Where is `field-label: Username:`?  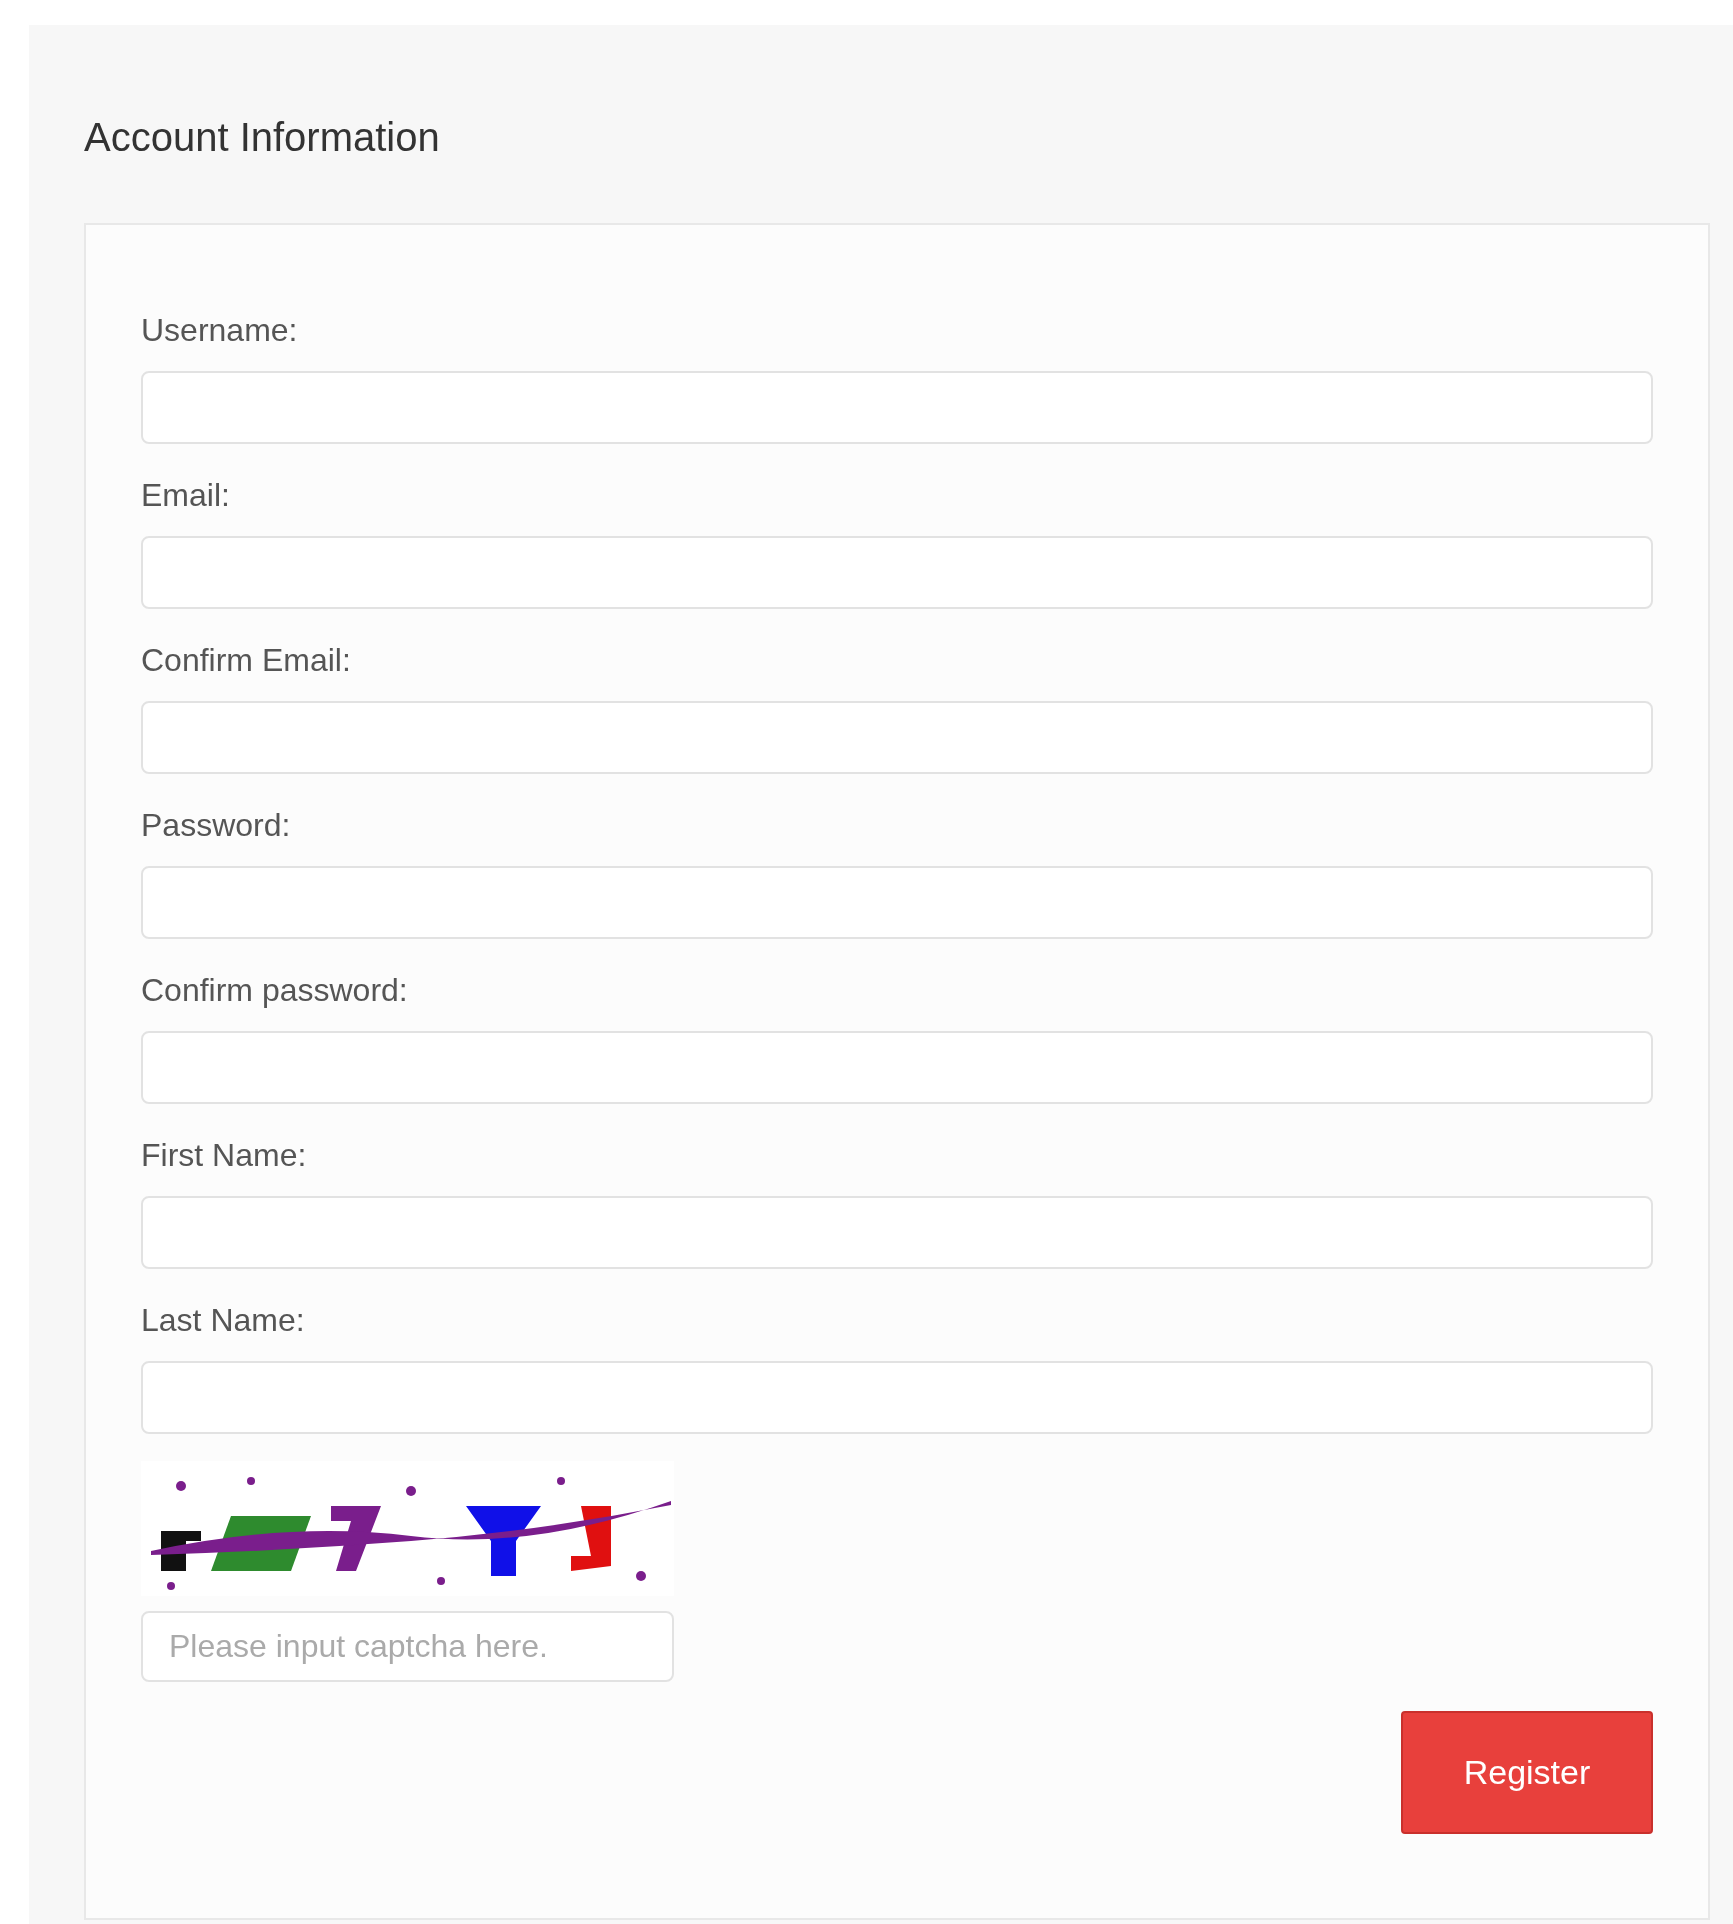
field-label: Username: is located at coordinates (220, 330).